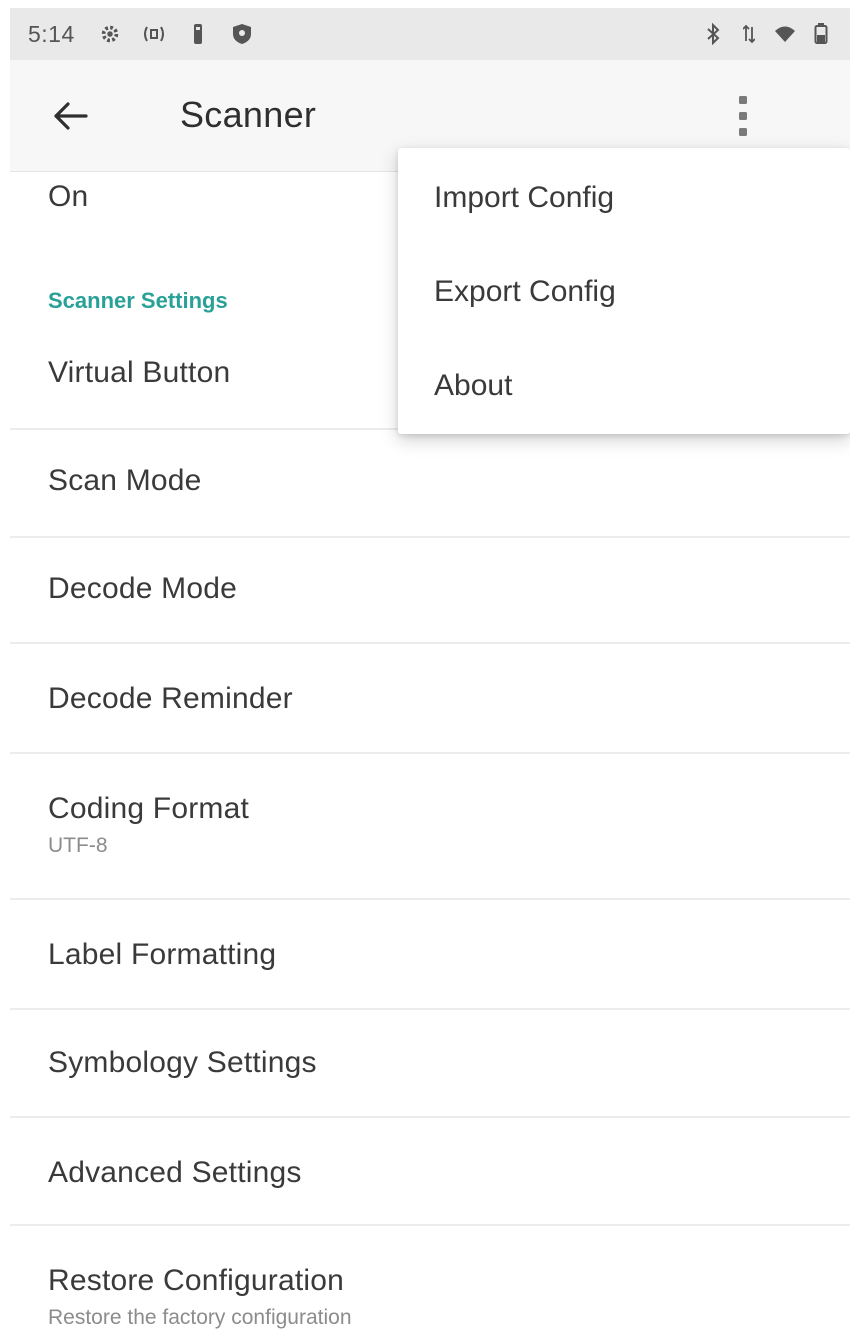  Describe the element at coordinates (430, 481) in the screenshot. I see `list-item-scan-mode: Scan Mode` at that location.